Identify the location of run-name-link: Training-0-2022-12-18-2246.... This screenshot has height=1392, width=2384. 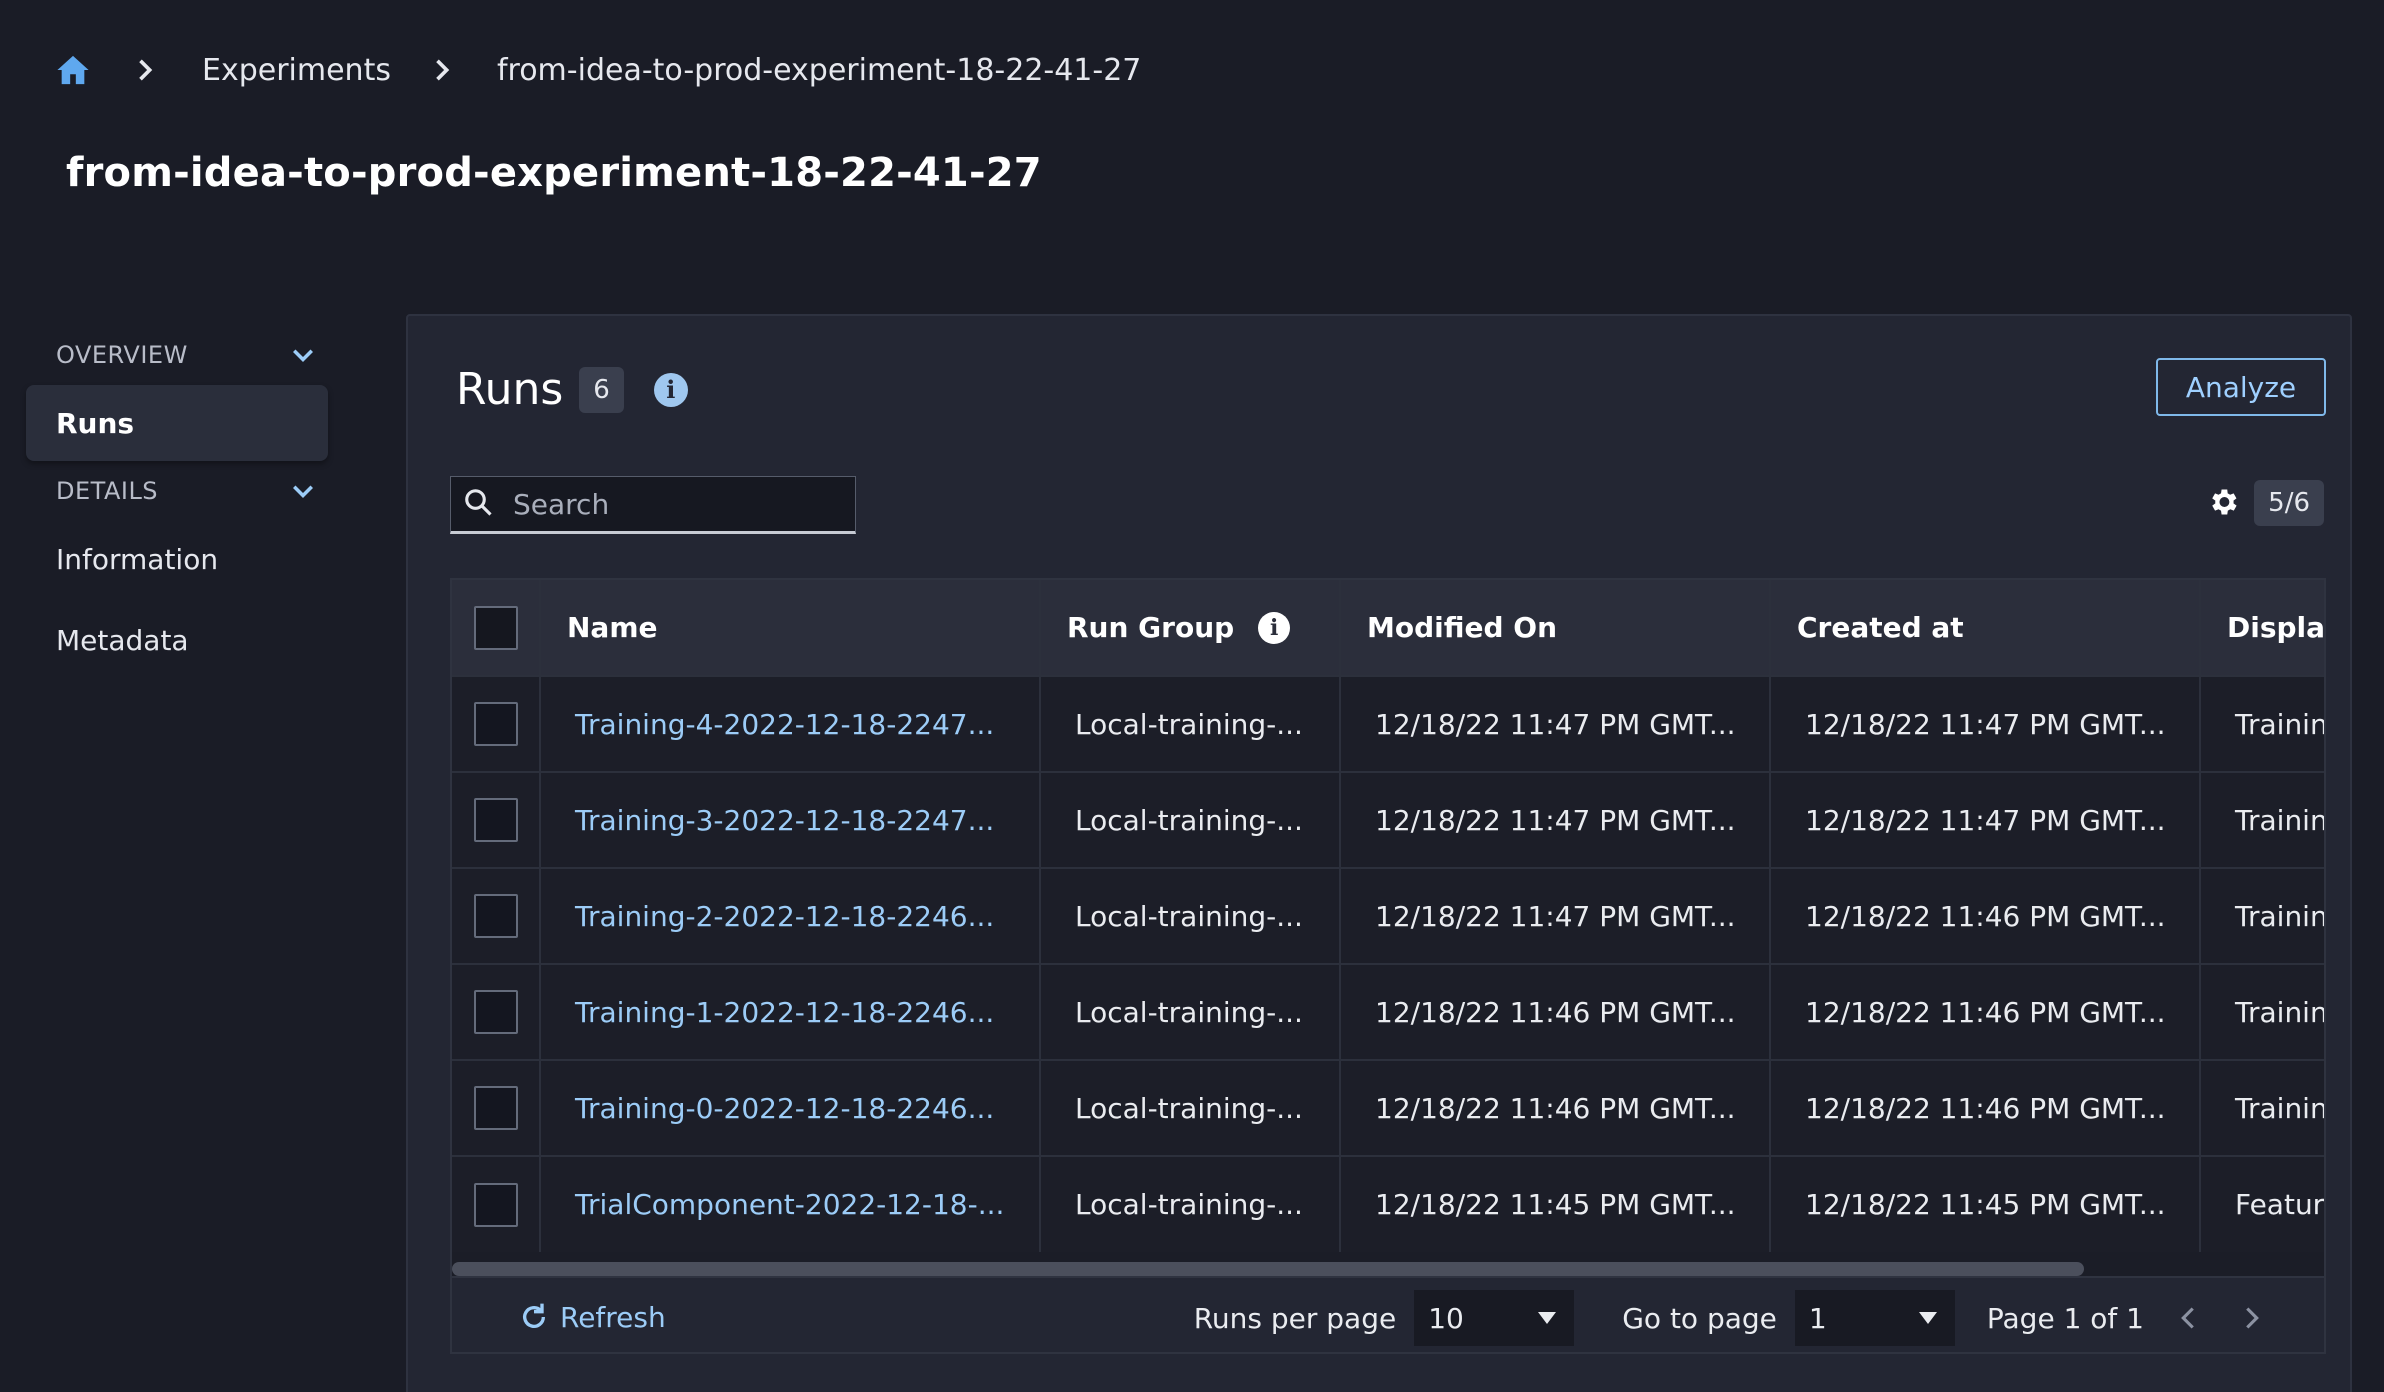
(784, 1108).